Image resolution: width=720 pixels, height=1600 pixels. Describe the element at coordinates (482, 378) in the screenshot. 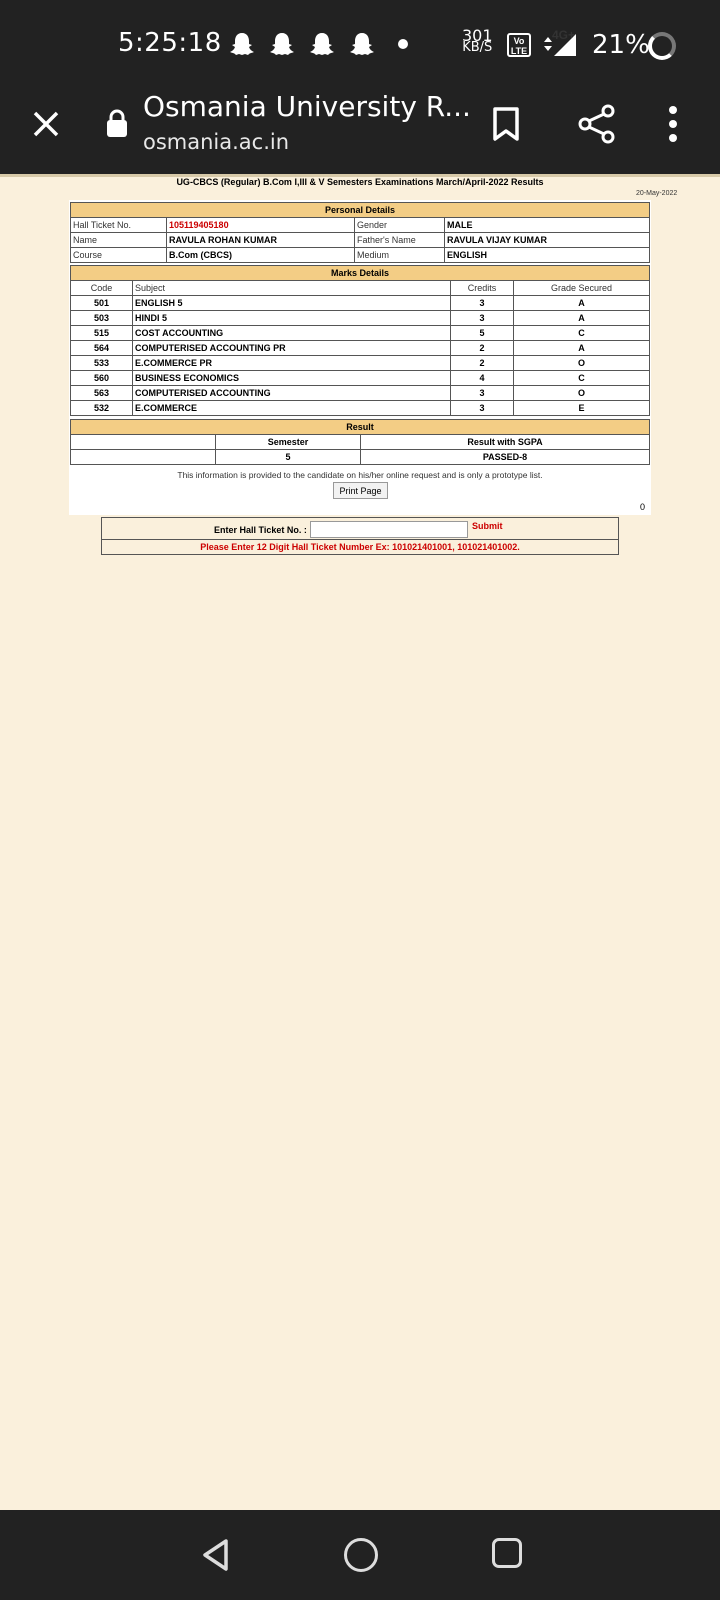

I see `subject-credits: 4` at that location.